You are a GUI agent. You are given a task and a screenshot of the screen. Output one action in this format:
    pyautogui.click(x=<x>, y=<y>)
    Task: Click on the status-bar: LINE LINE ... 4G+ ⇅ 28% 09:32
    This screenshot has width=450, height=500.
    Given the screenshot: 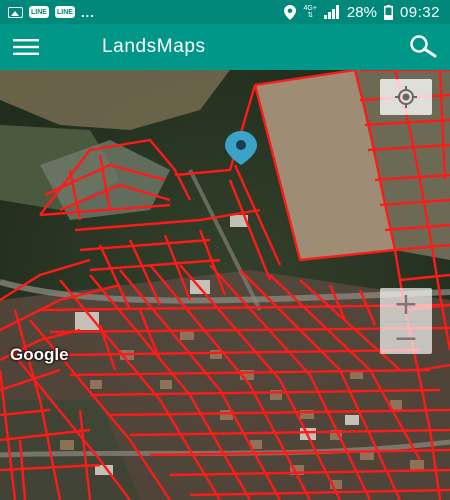 What is the action you would take?
    pyautogui.click(x=225, y=12)
    